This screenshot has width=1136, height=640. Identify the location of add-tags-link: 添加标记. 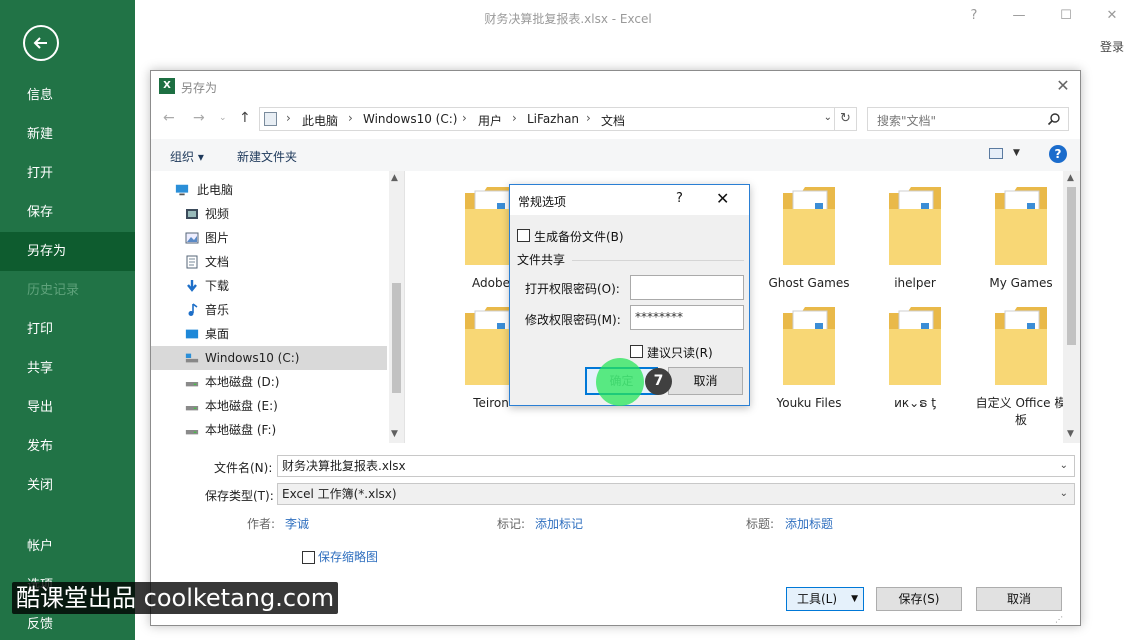
(559, 523).